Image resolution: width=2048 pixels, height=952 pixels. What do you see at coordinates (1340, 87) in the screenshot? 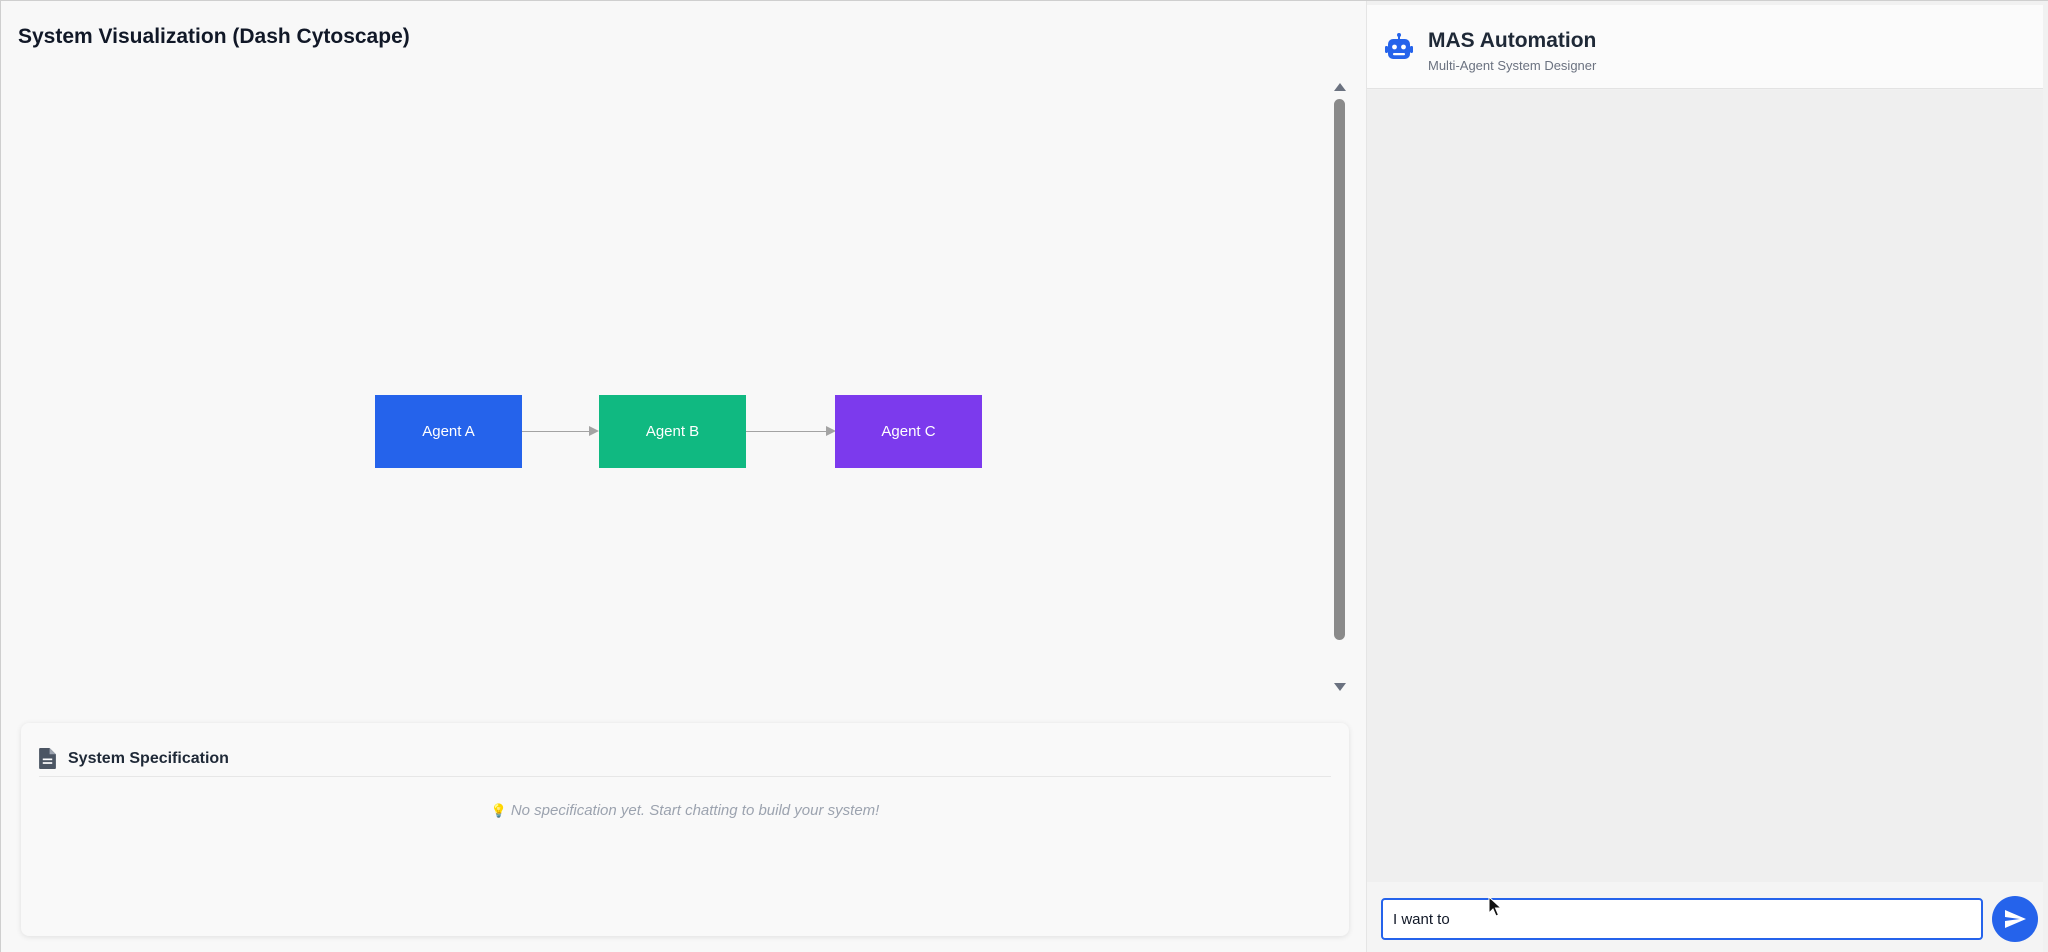
I see `scroll-up-arrow-icon` at bounding box center [1340, 87].